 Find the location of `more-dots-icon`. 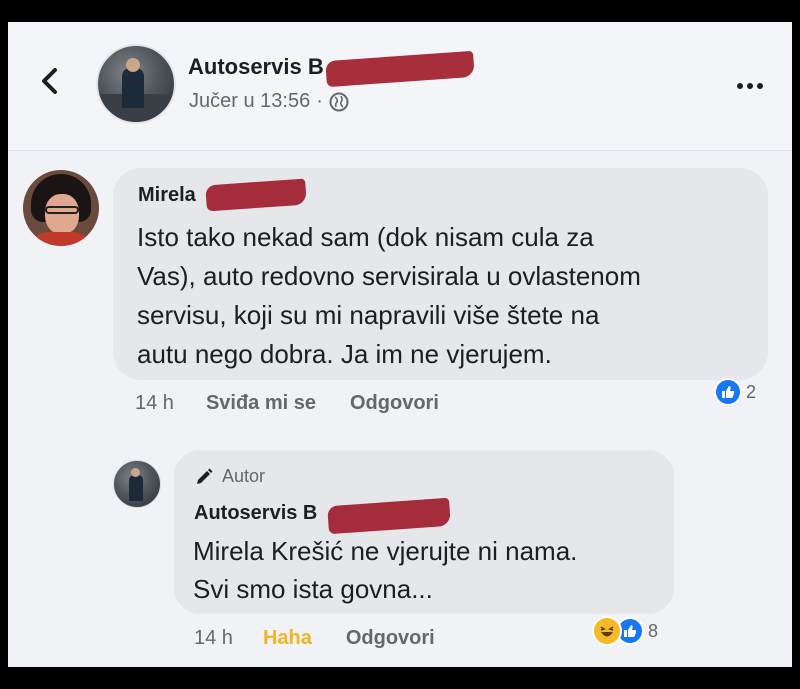

more-dots-icon is located at coordinates (740, 86).